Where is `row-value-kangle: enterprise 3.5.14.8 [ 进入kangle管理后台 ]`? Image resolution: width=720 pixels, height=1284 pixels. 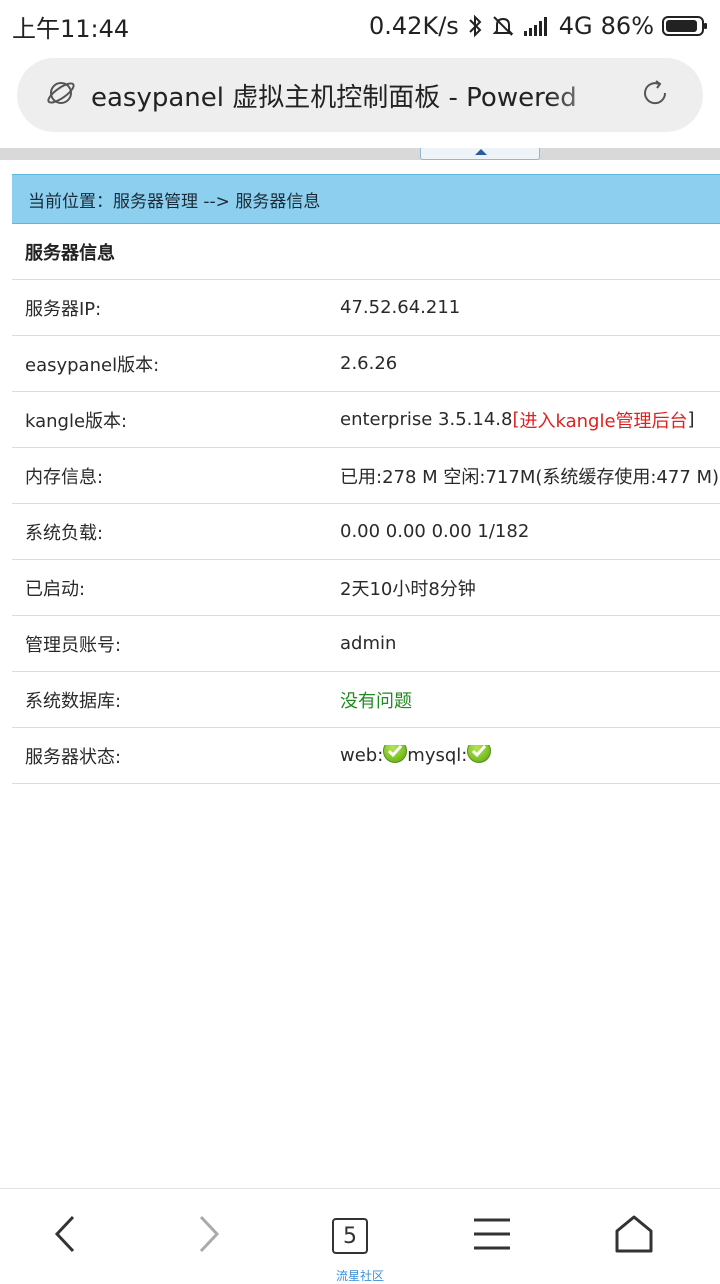 row-value-kangle: enterprise 3.5.14.8 [ 进入kangle管理后台 ] is located at coordinates (530, 420).